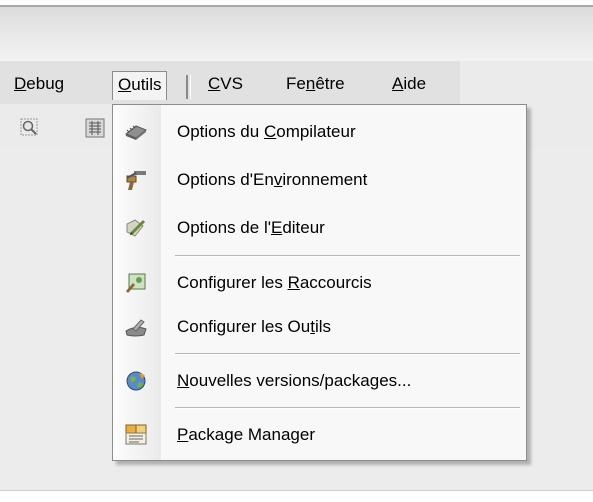  I want to click on find-icon, so click(30, 128).